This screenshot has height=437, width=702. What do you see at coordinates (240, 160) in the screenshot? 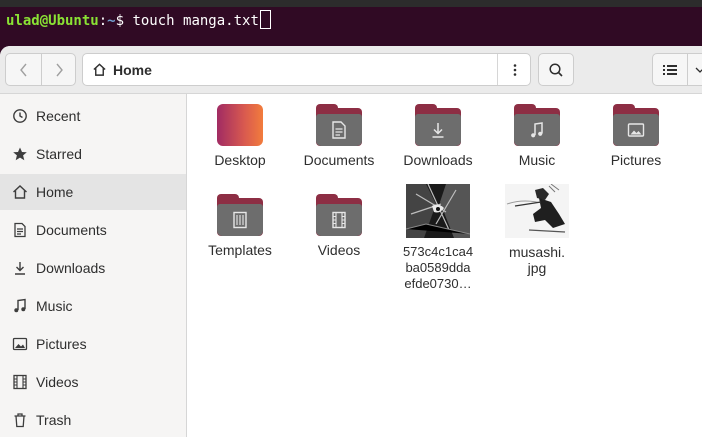
I see `file-item-label: Desktop` at bounding box center [240, 160].